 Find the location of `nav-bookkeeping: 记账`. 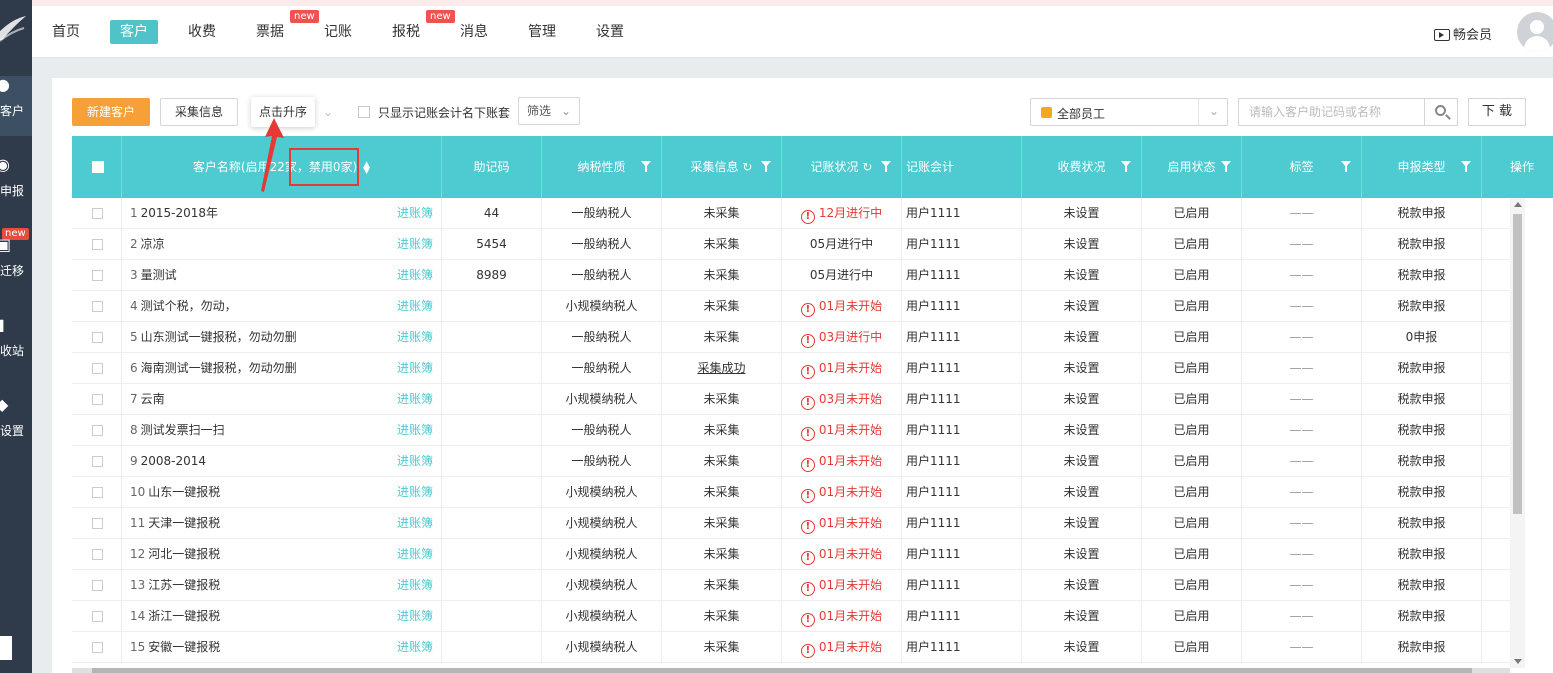

nav-bookkeeping: 记账 is located at coordinates (338, 32).